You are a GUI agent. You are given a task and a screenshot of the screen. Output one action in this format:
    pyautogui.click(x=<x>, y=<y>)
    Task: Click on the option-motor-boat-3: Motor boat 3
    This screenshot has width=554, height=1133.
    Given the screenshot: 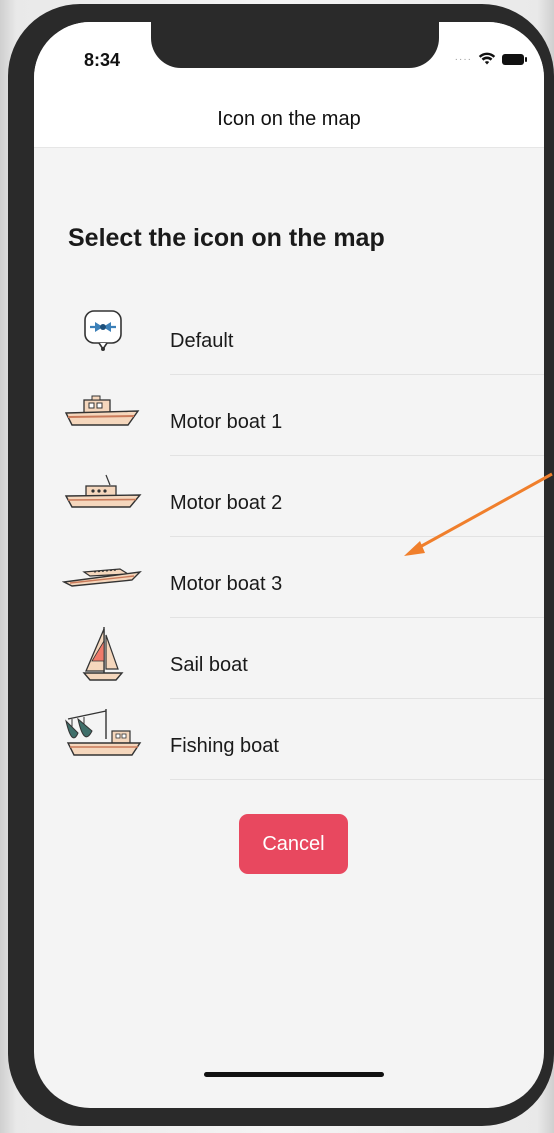 What is the action you would take?
    pyautogui.click(x=289, y=577)
    